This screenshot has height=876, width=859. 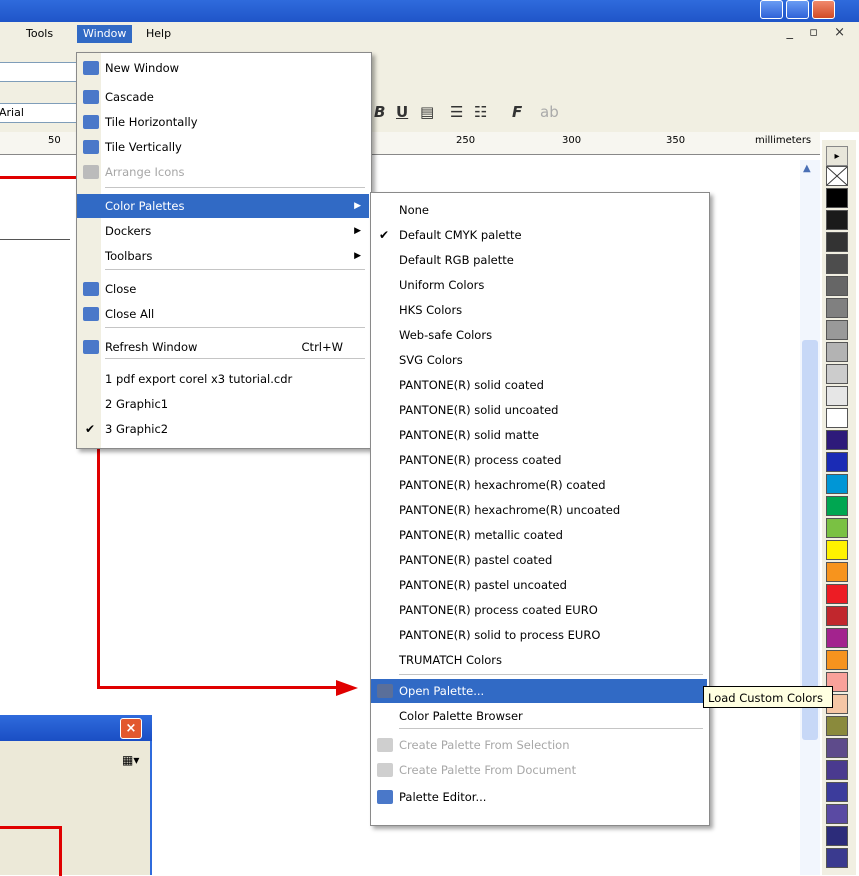 What do you see at coordinates (539, 560) in the screenshot?
I see `menu-item-pantone-pastel-coated: PANTONE(R) pastel coated` at bounding box center [539, 560].